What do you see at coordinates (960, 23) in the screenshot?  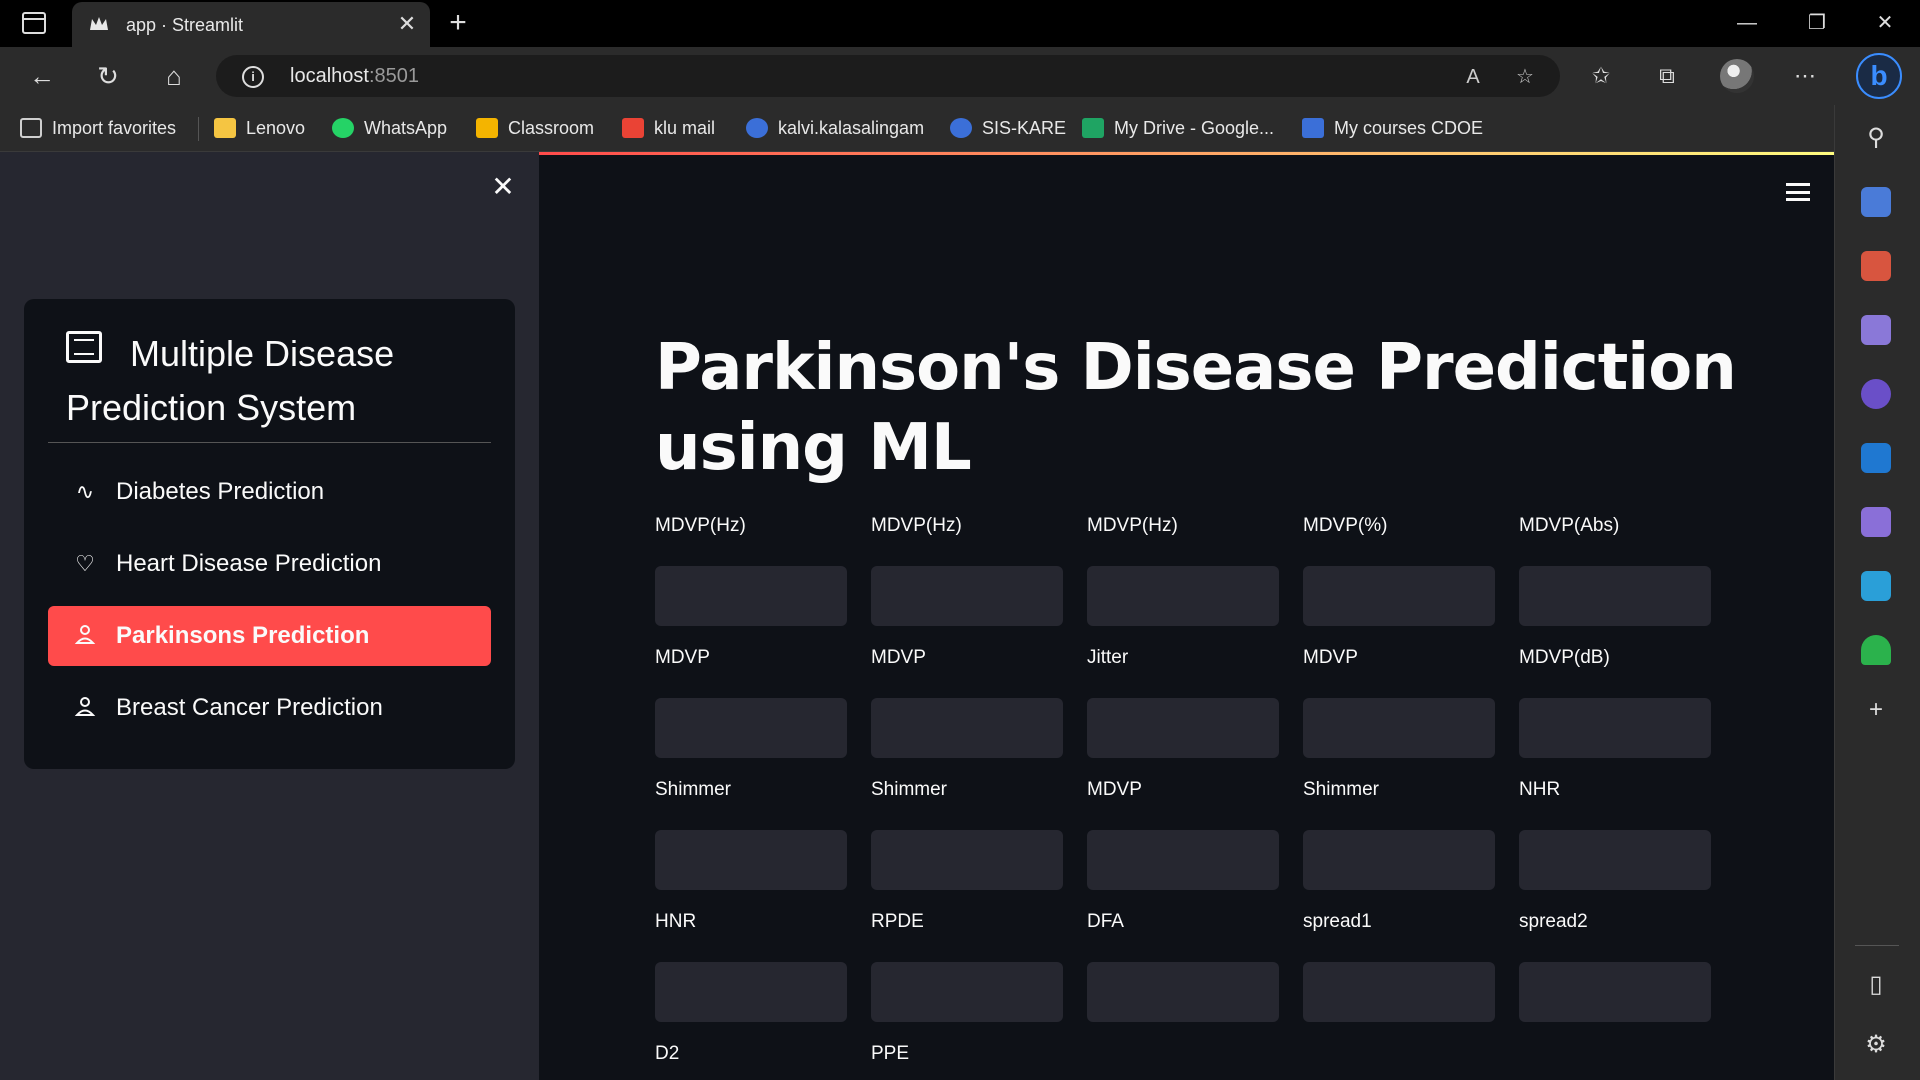 I see `browser-titlebar: app · Streamlit ✕ + — ❐ ✕` at bounding box center [960, 23].